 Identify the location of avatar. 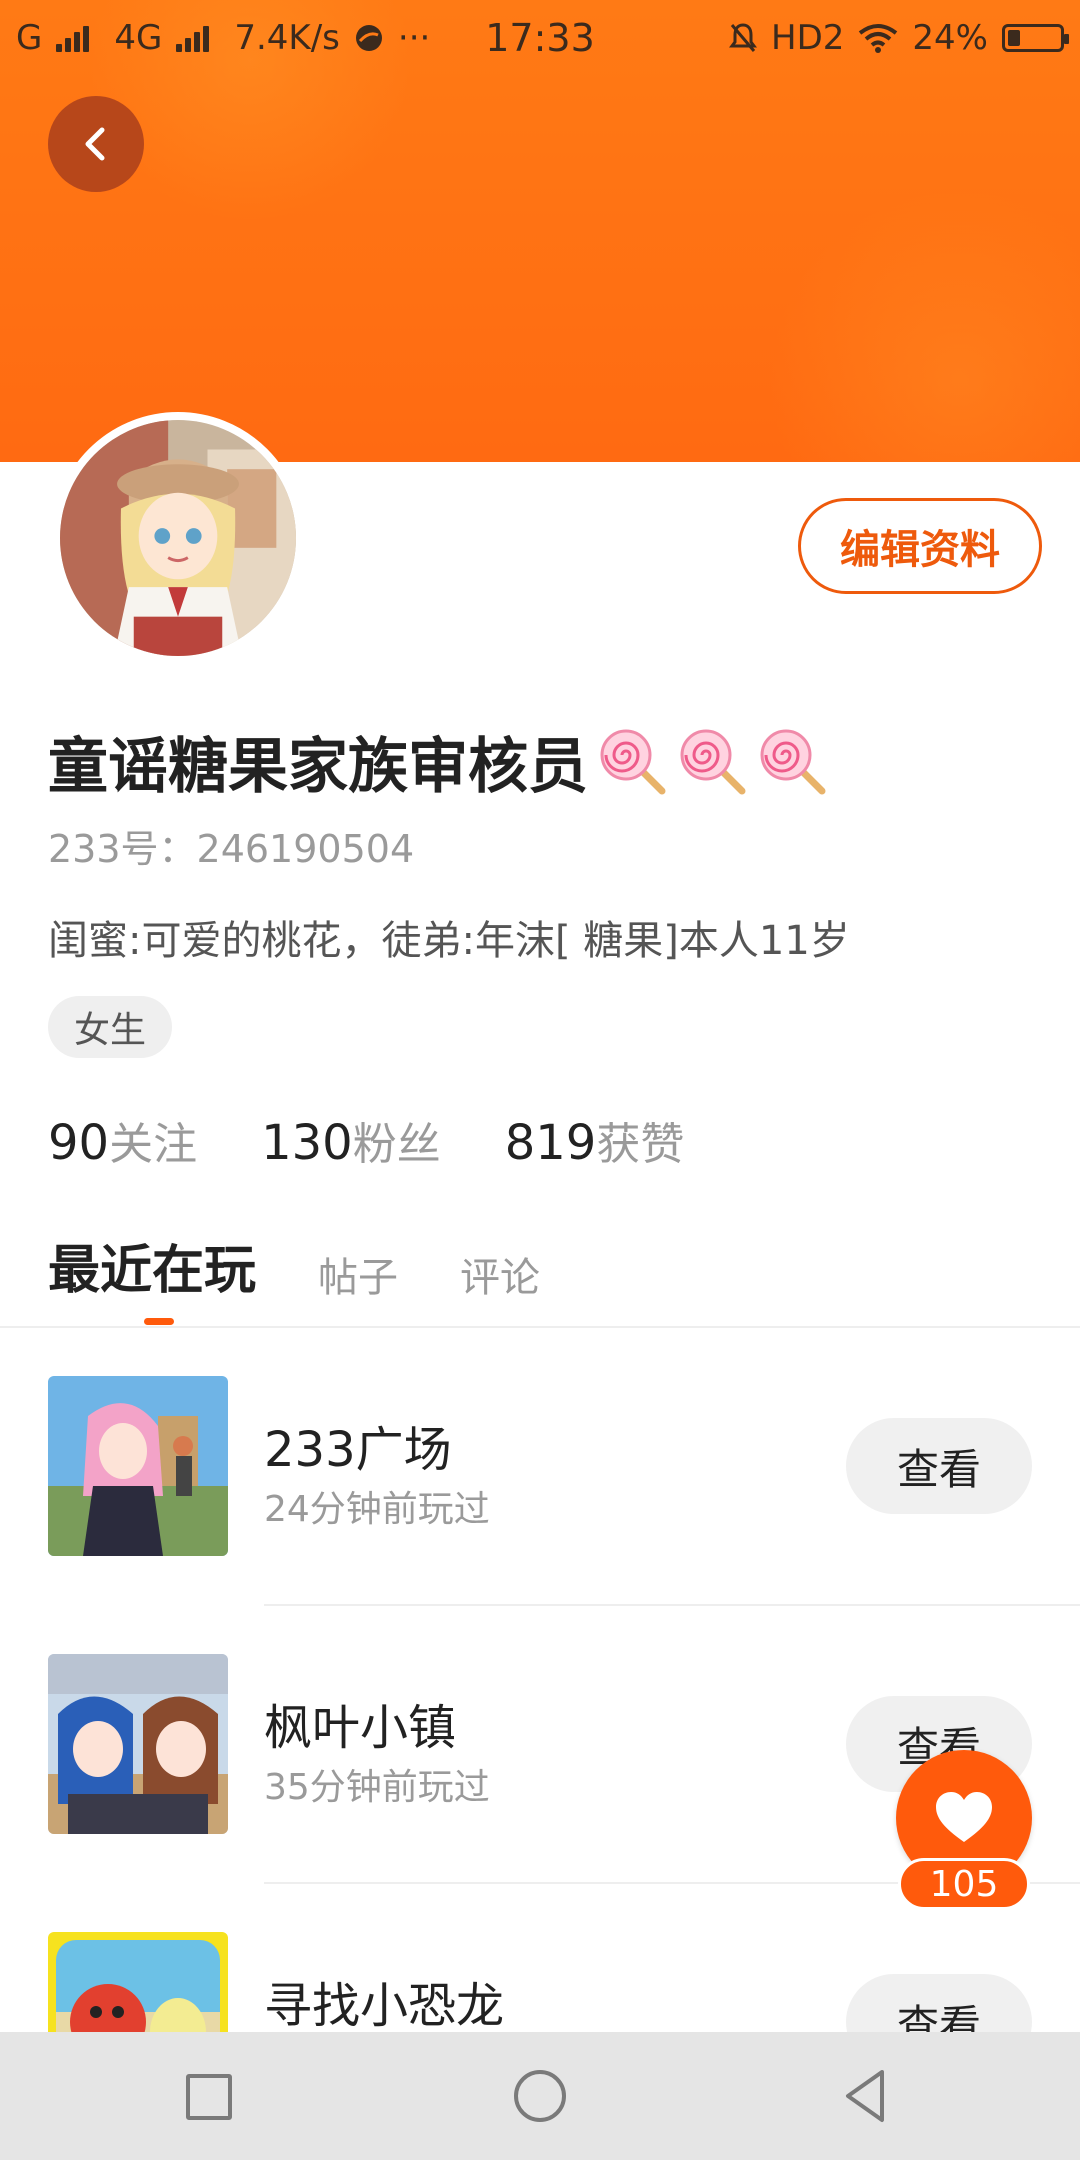
(178, 538).